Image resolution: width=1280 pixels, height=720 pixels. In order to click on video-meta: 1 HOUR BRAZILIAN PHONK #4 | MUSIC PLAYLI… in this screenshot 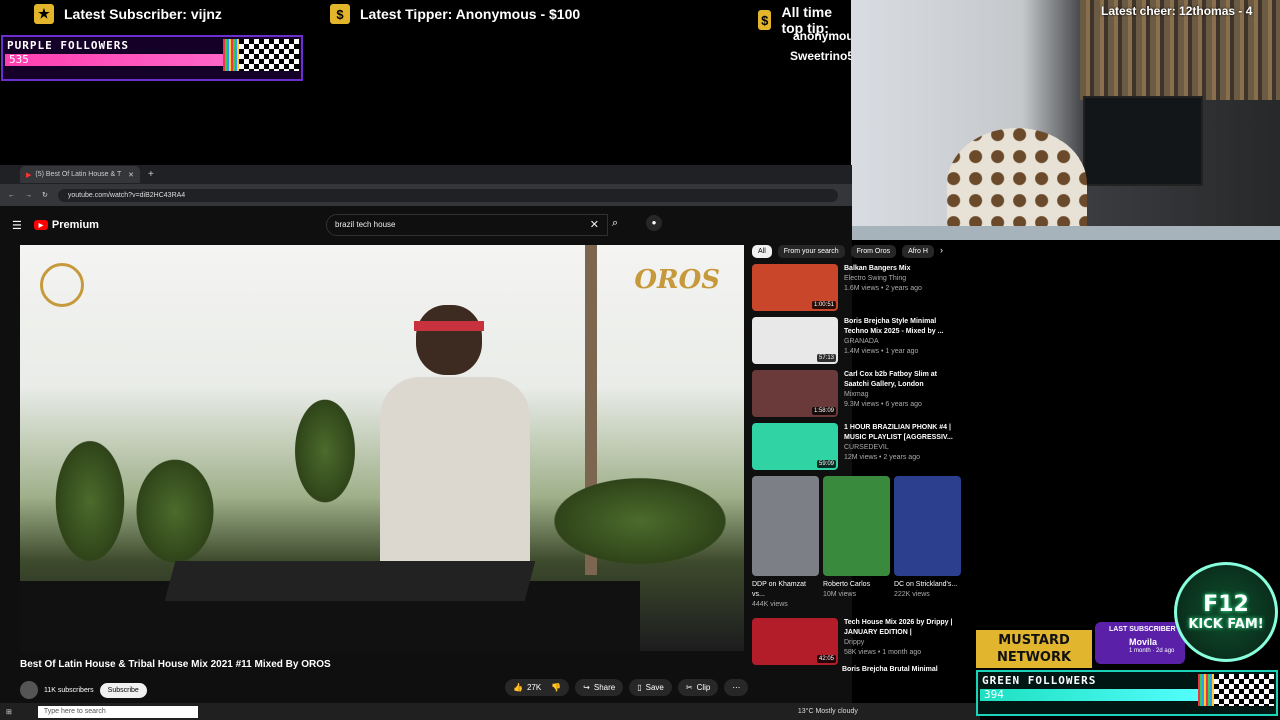, I will do `click(903, 446)`.